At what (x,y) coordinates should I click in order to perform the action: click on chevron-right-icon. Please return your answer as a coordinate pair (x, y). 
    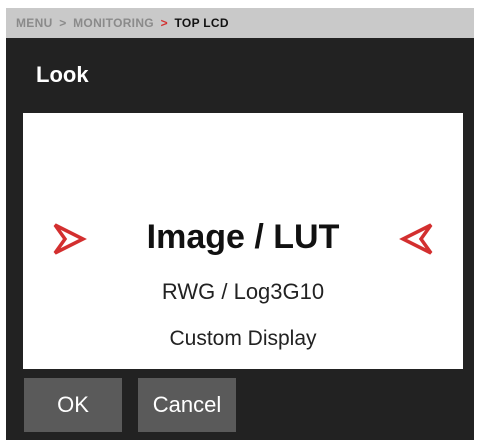
    Looking at the image, I should click on (416, 239).